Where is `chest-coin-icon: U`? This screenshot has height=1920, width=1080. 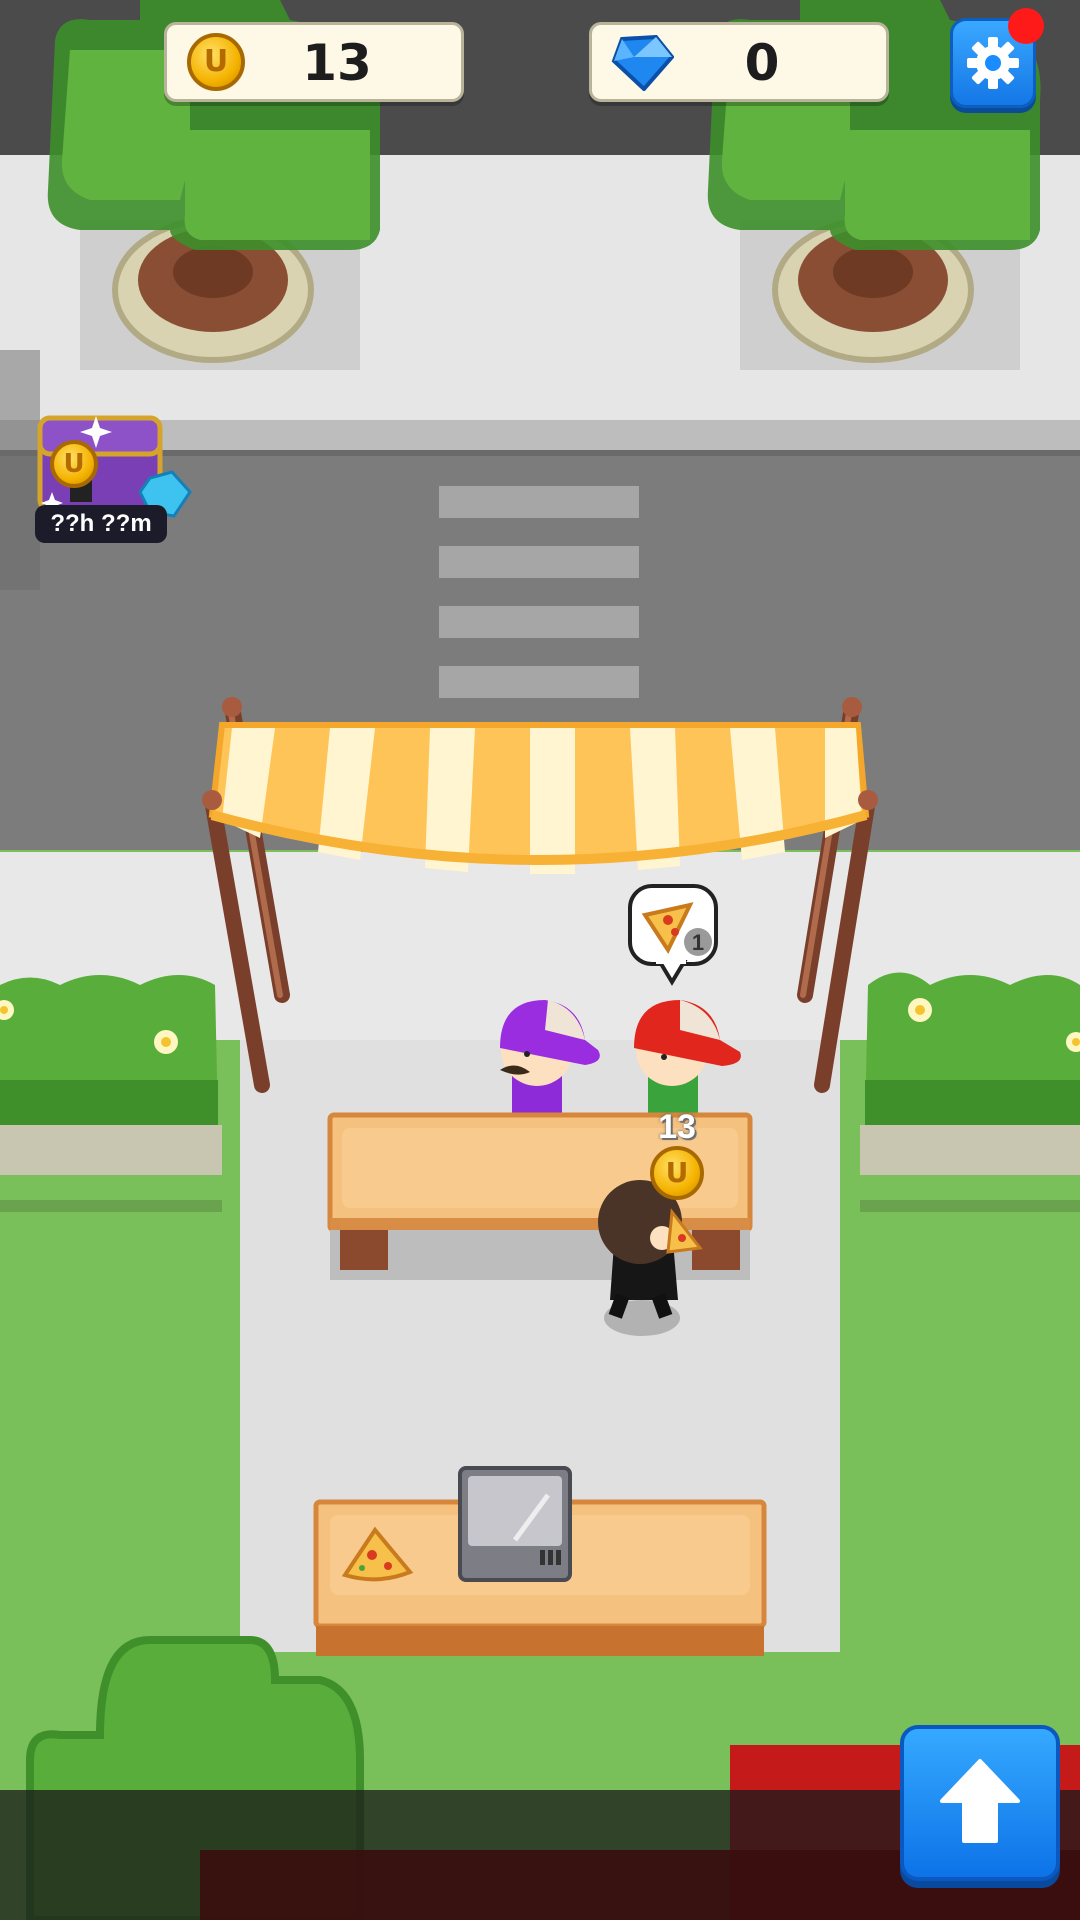
chest-coin-icon: U is located at coordinates (74, 464).